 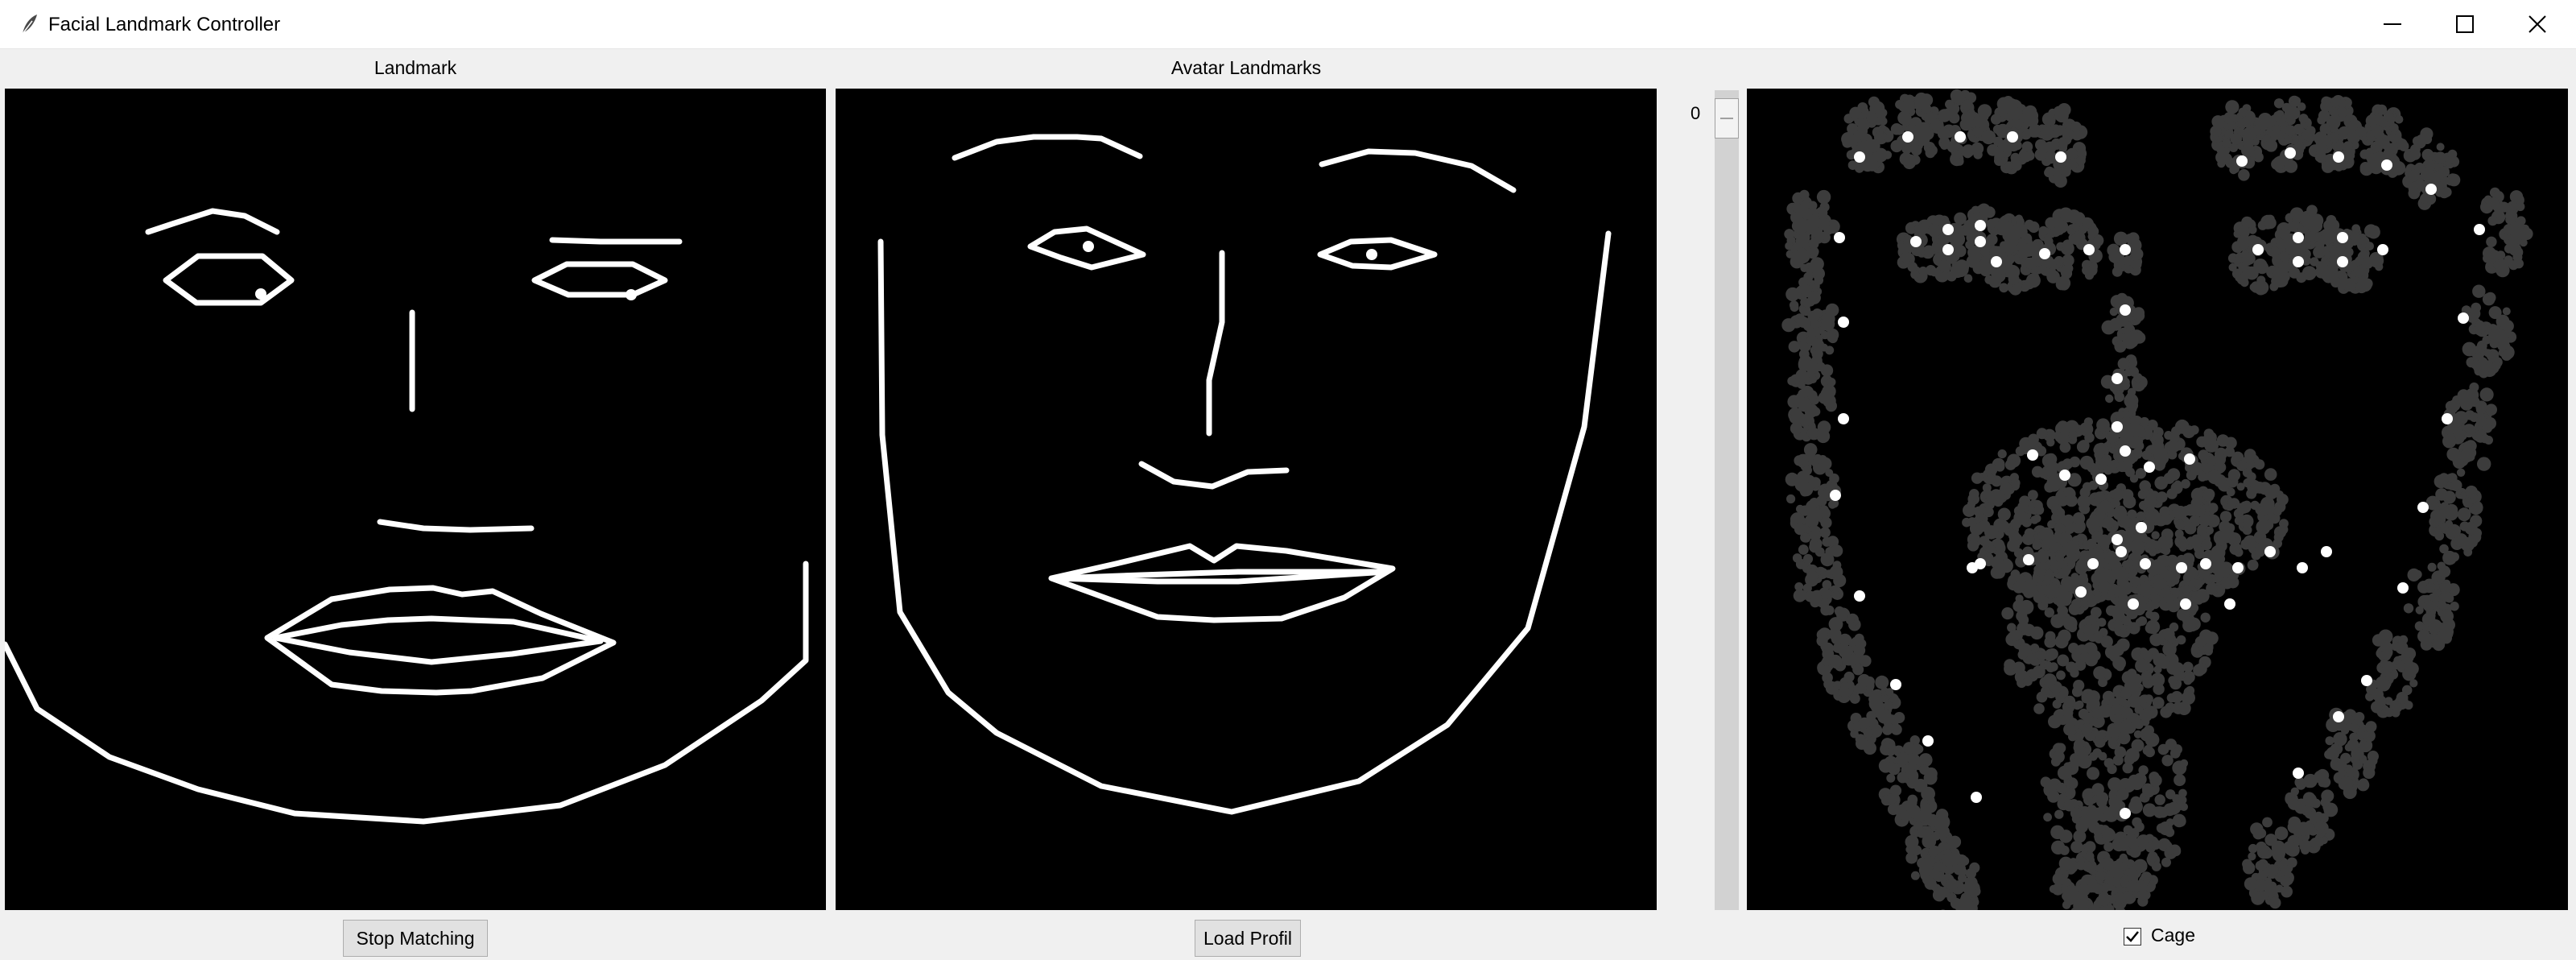 I want to click on avatar-left-brow, so click(x=1047, y=147).